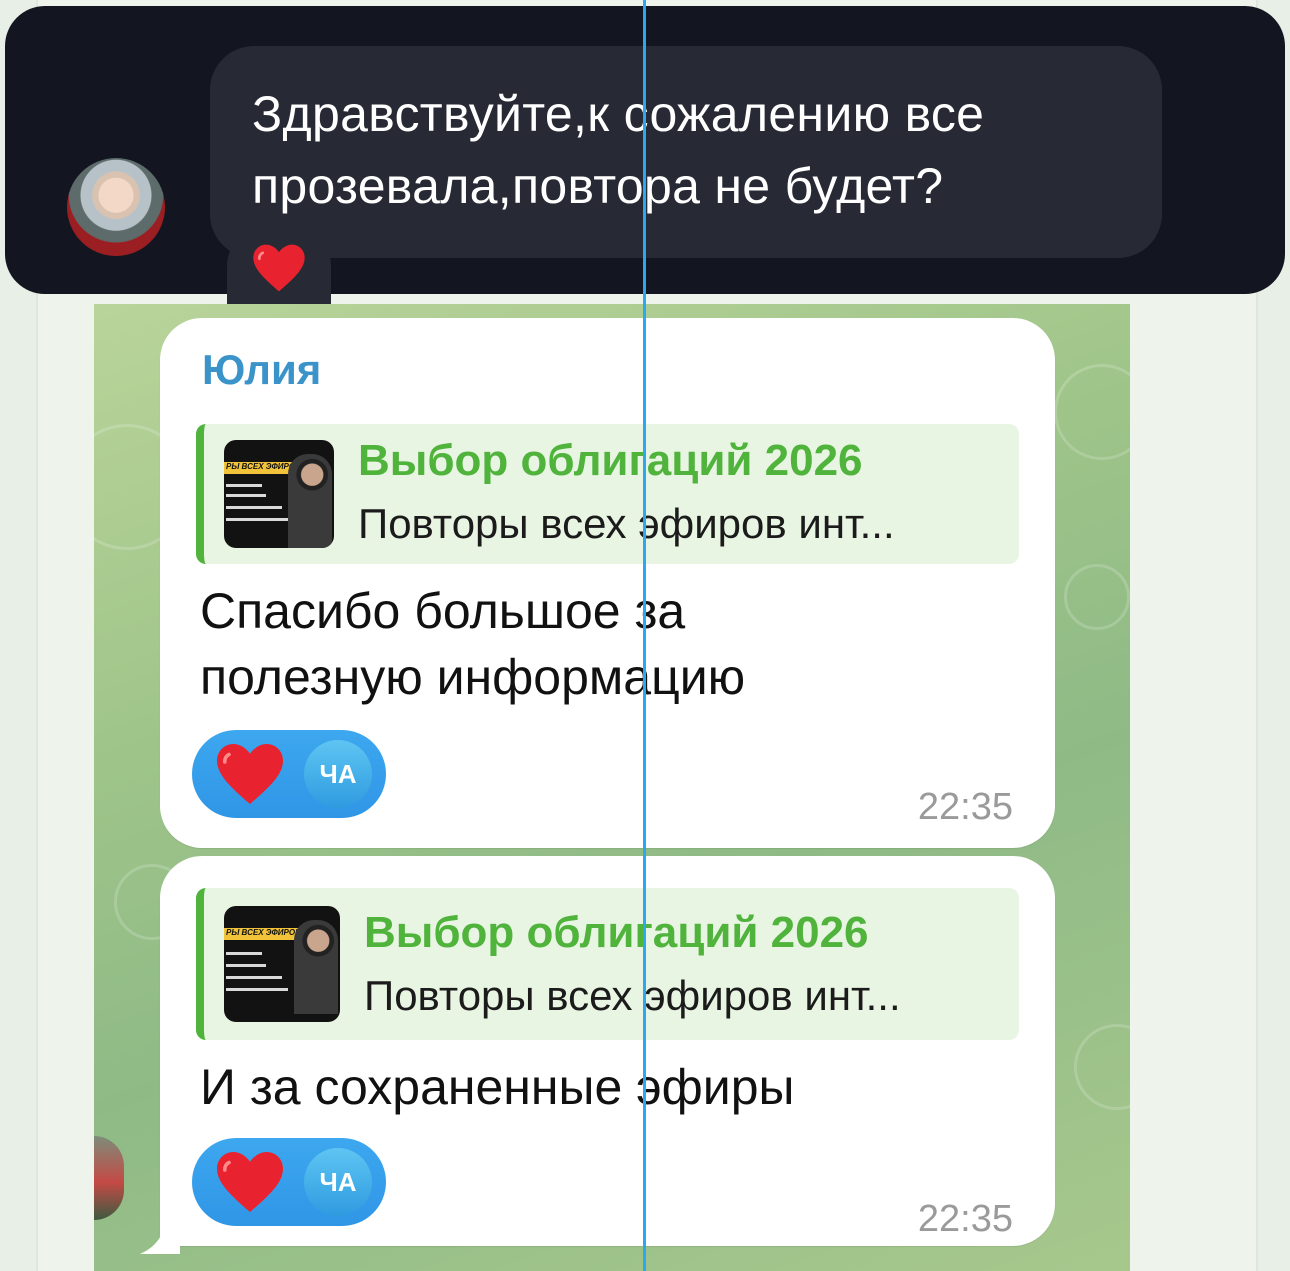  I want to click on message-text: Спасибо большое за полезную информацию, so click(590, 644).